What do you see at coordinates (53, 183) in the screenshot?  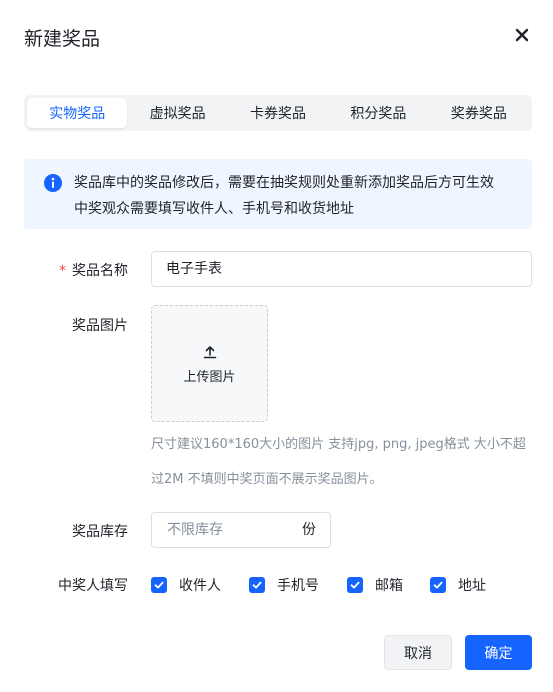 I see `info-icon` at bounding box center [53, 183].